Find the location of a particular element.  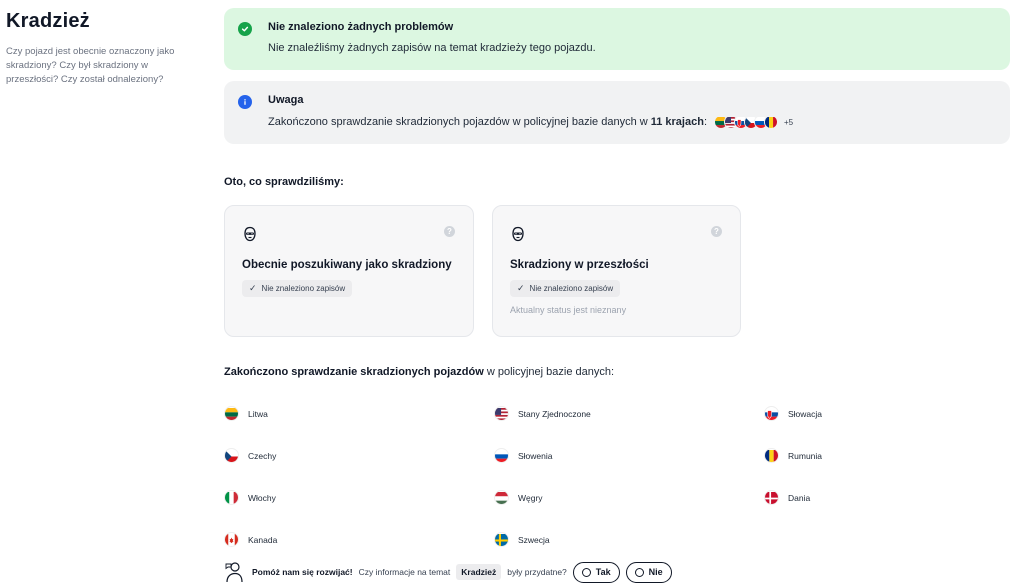

denmark-flag-icon is located at coordinates (771, 497).